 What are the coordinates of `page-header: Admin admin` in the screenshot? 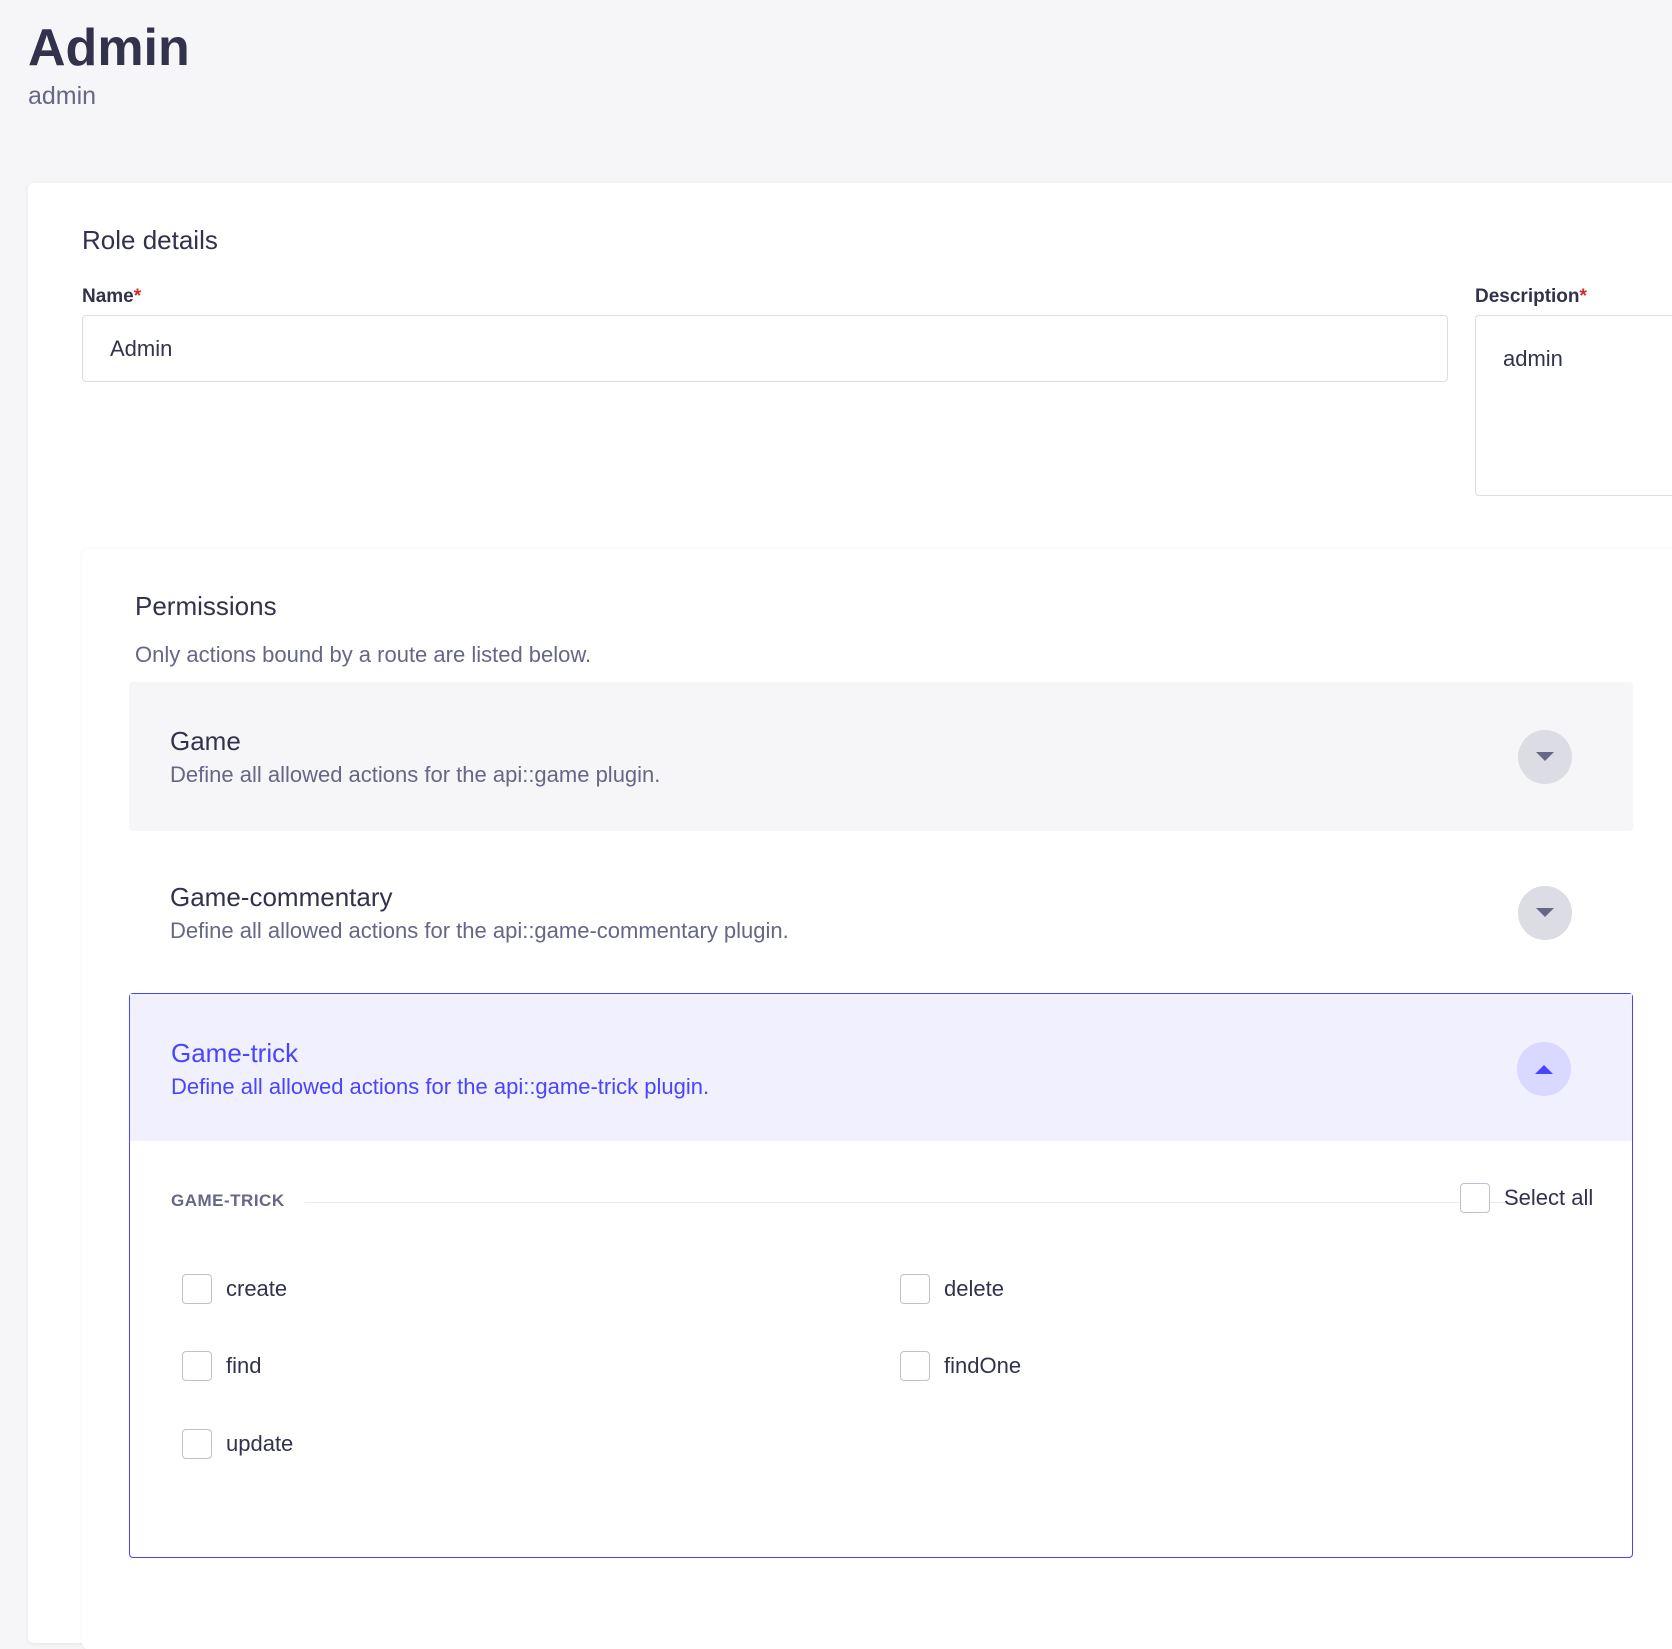 It's located at (109, 65).